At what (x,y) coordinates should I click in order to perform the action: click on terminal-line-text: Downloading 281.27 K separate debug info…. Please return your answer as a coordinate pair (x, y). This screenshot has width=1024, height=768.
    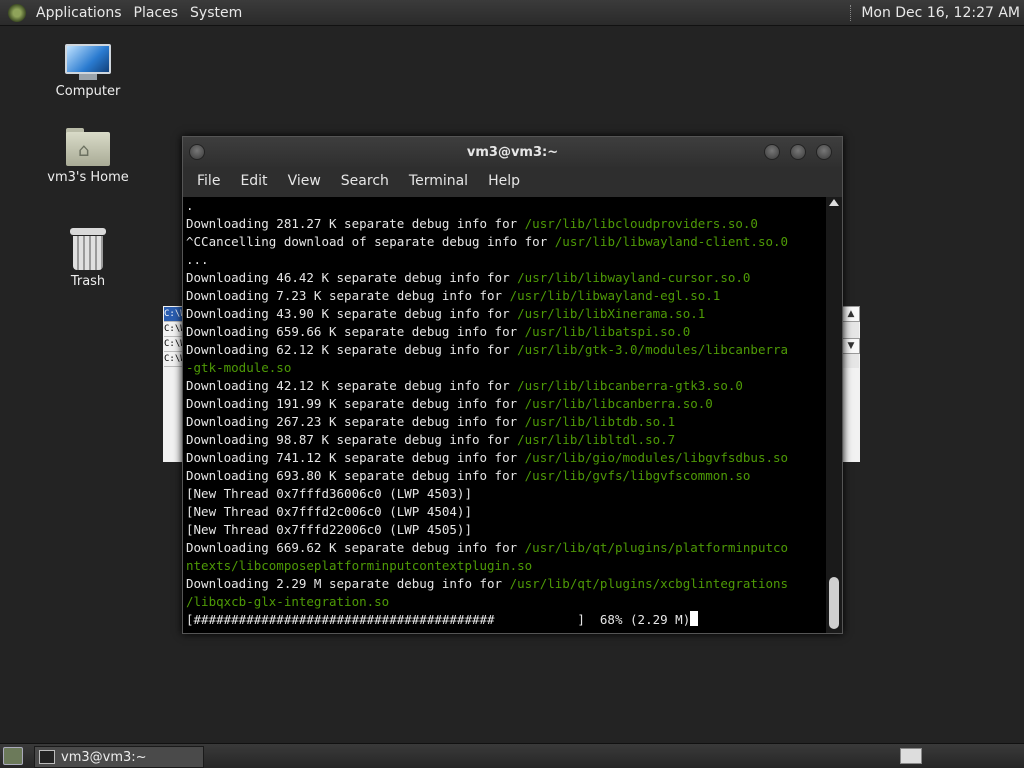
    Looking at the image, I should click on (355, 223).